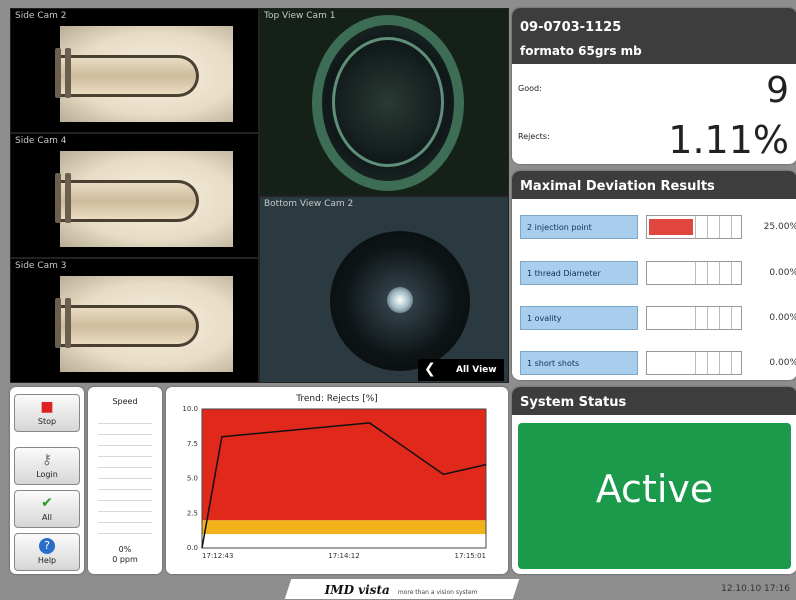 The width and height of the screenshot is (796, 600). I want to click on stop-icon: ■, so click(47, 407).